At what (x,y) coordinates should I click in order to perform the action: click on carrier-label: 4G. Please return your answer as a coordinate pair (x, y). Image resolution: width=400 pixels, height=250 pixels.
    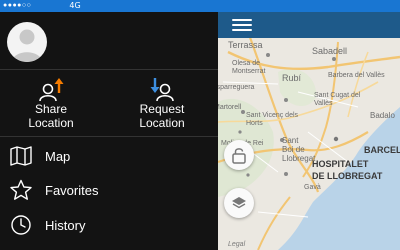
    Looking at the image, I should click on (75, 5).